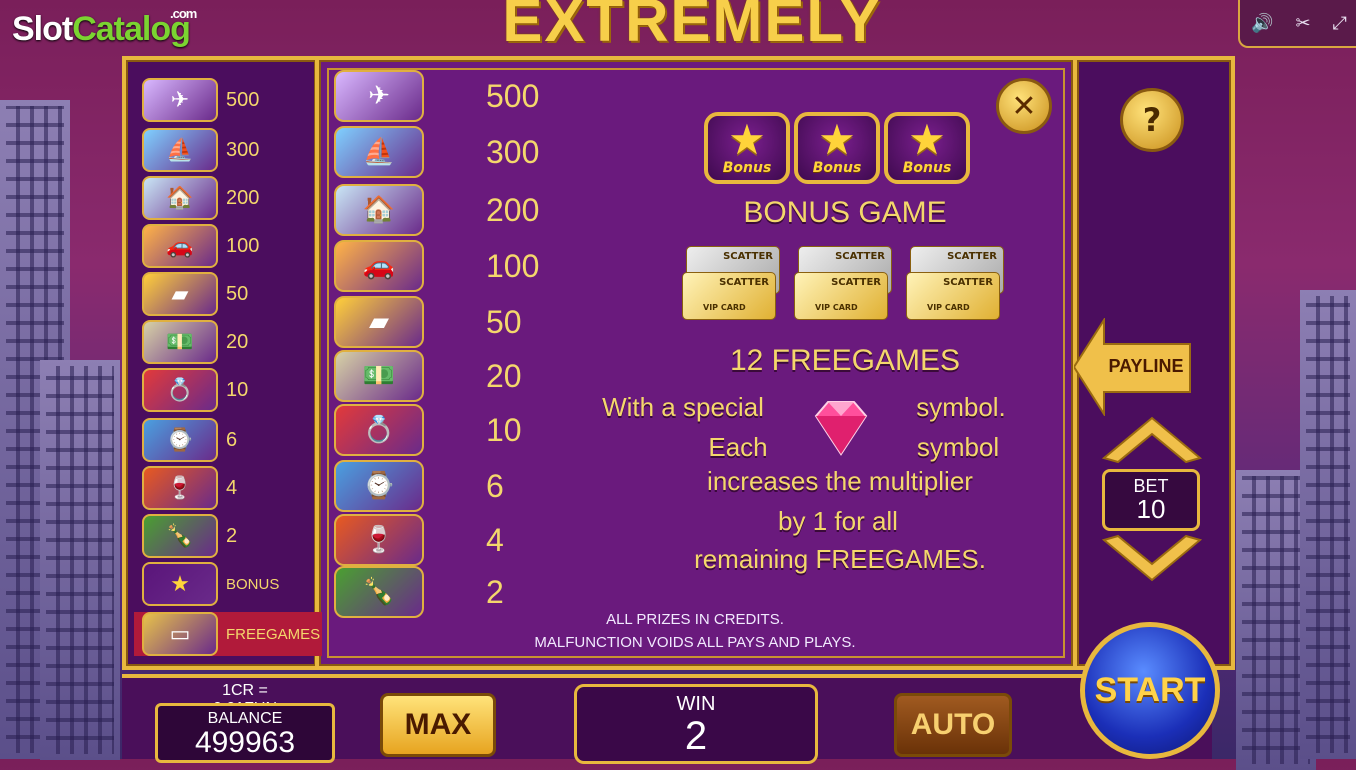 The height and width of the screenshot is (770, 1356). Describe the element at coordinates (253, 584) in the screenshot. I see `paytable-value: BONUS` at that location.